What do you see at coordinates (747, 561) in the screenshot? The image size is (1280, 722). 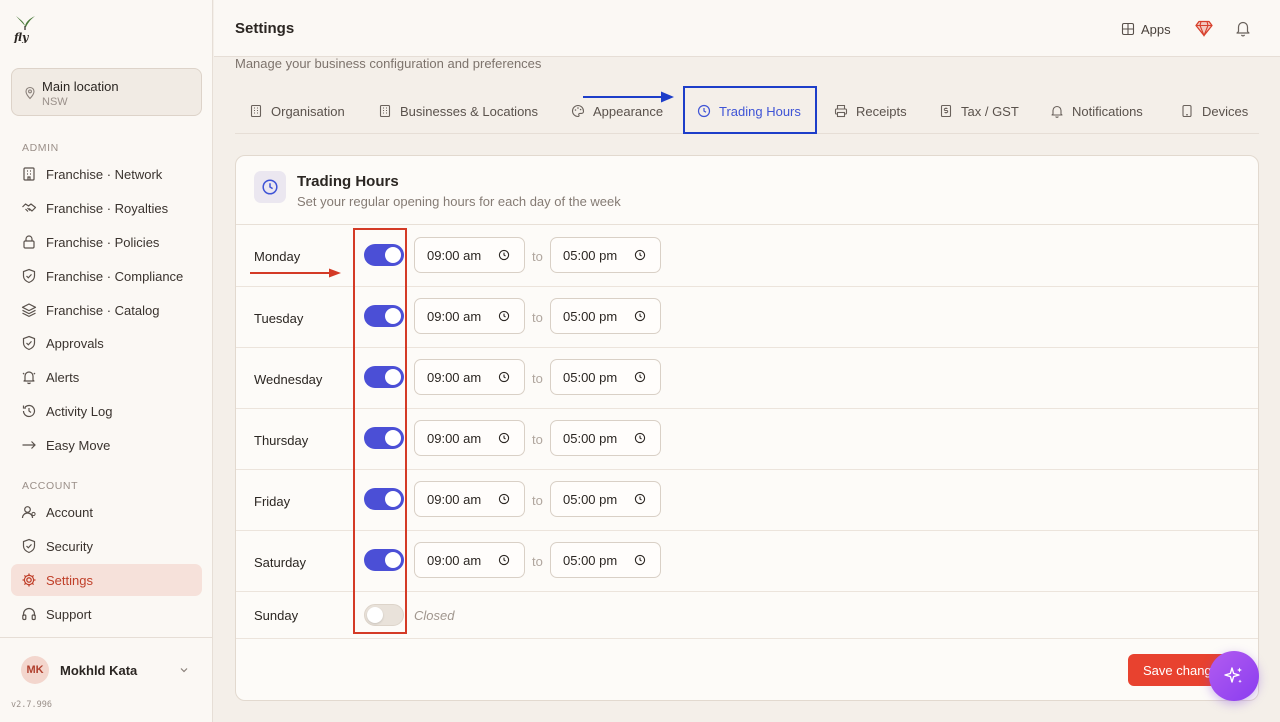 I see `day-row-saturday: Saturday 09:00 am to 05:00 pm` at bounding box center [747, 561].